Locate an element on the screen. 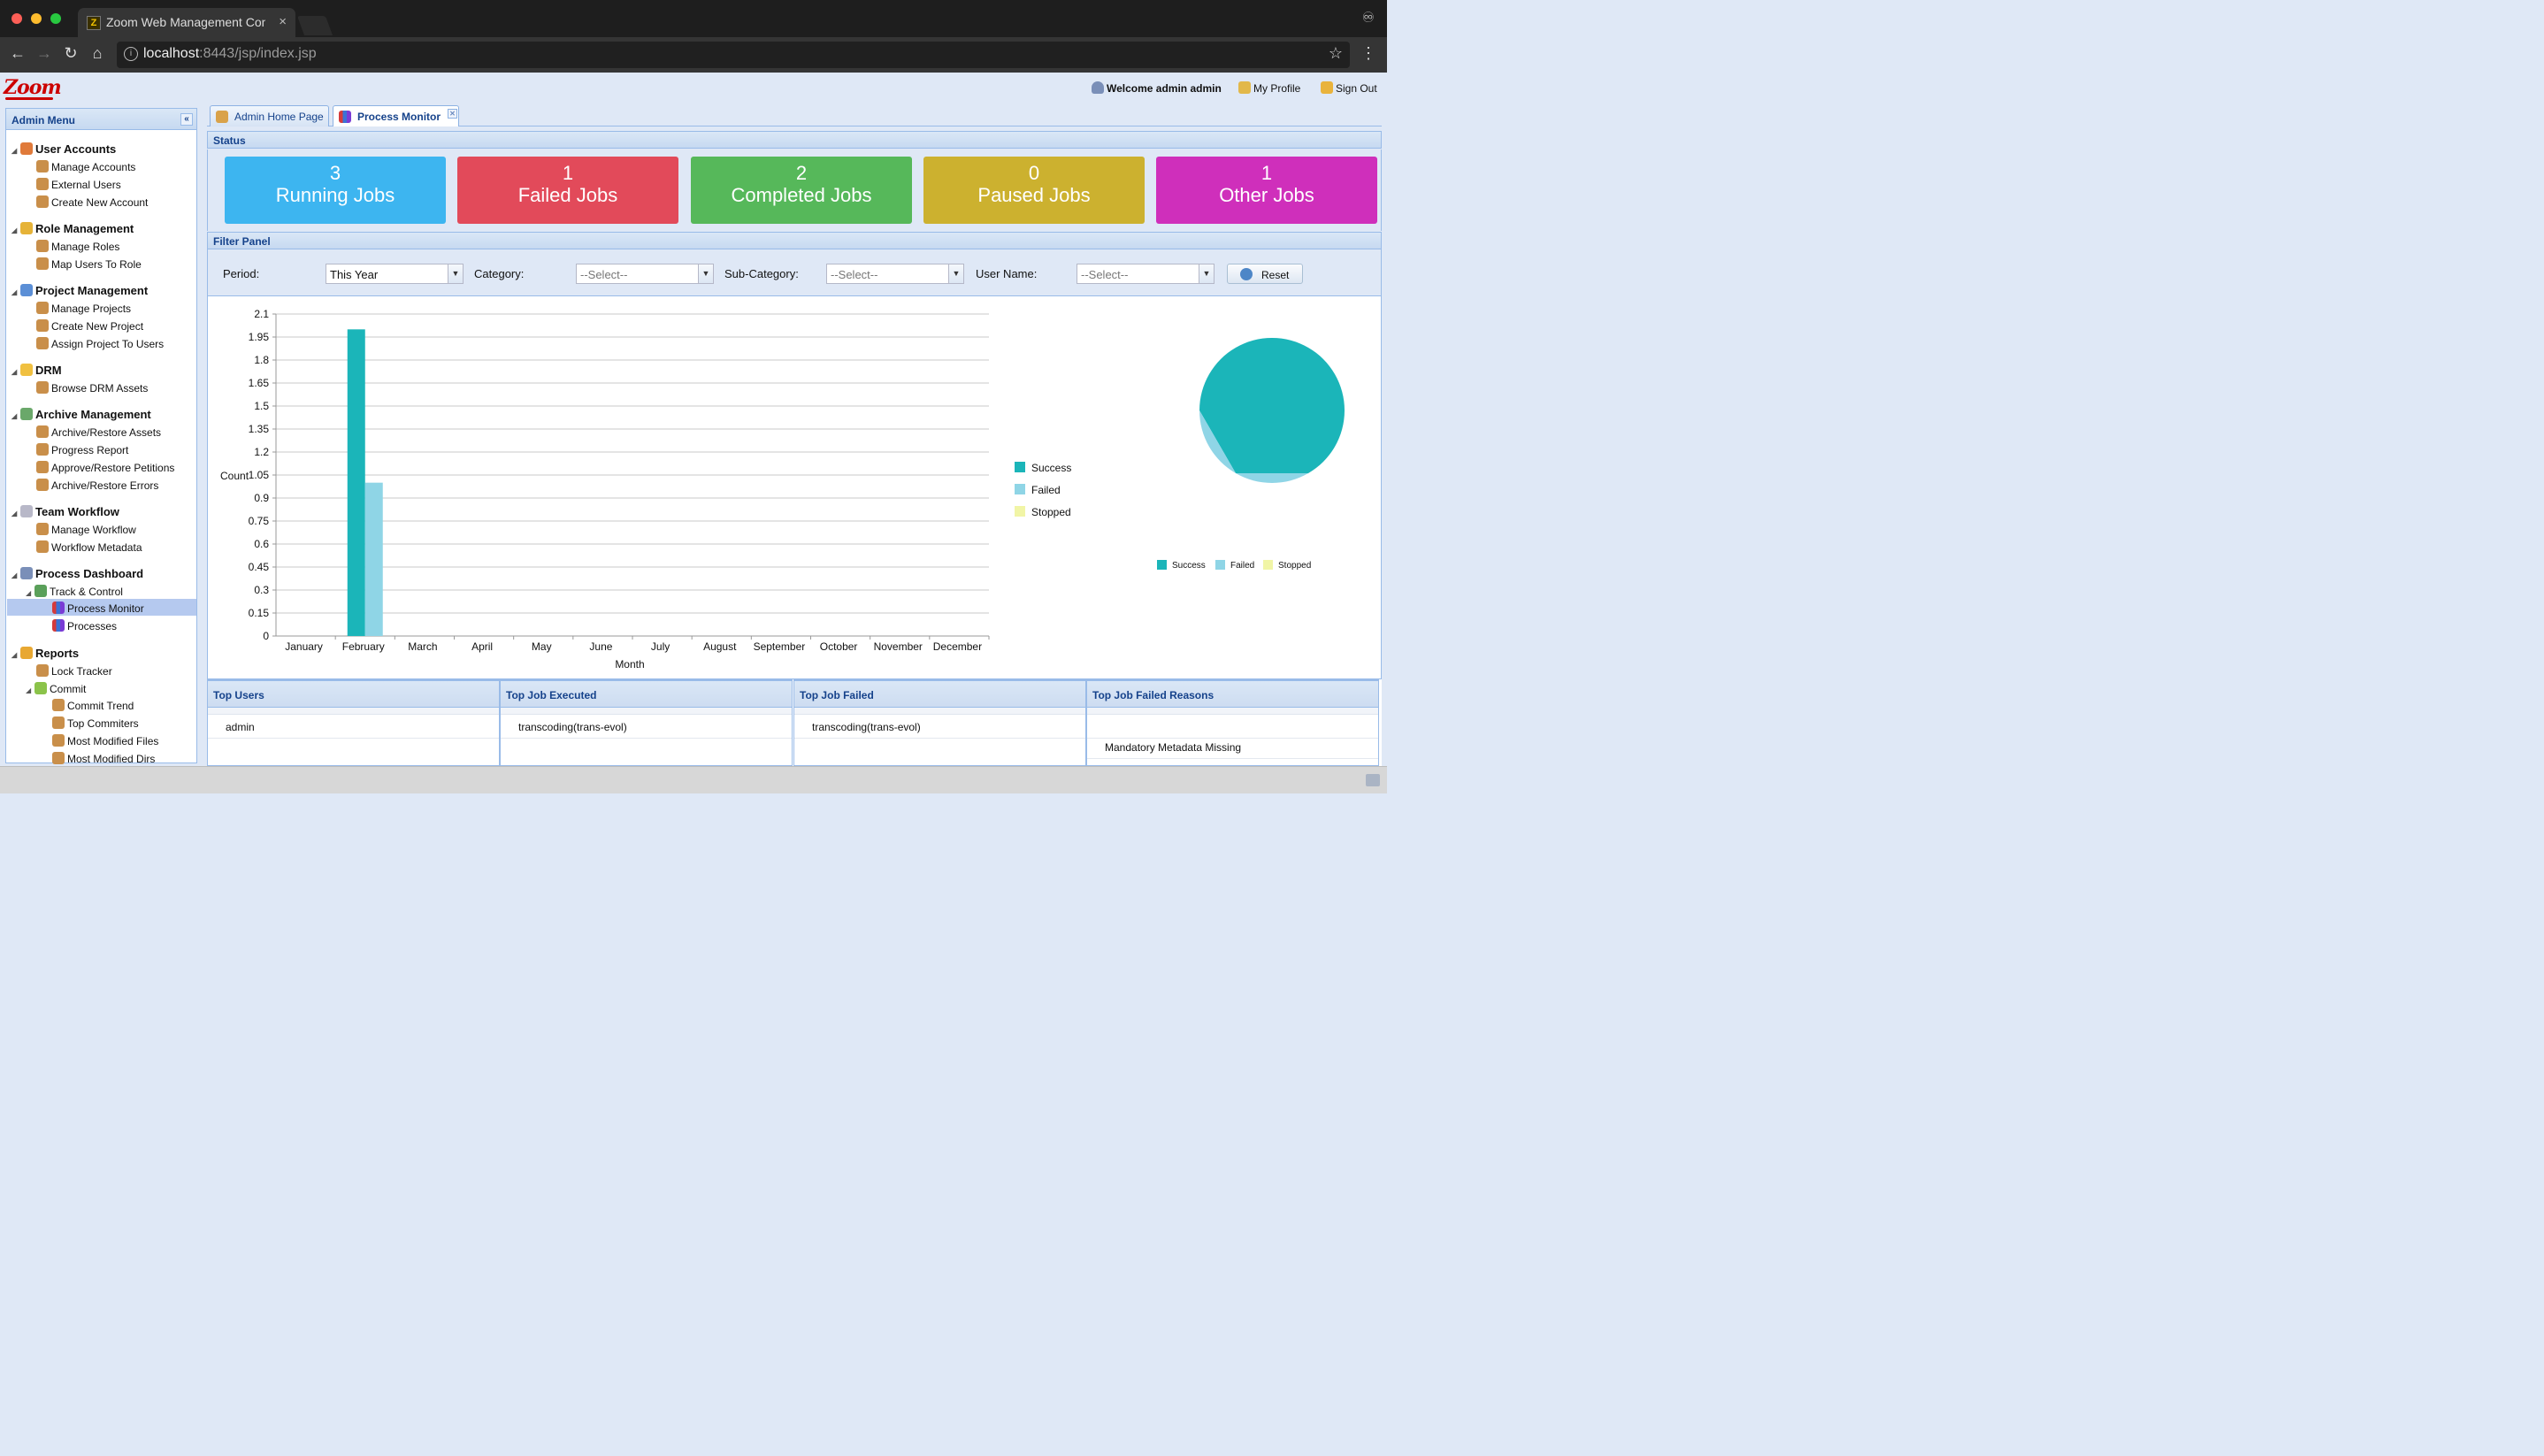  sidebar-item-track-control: ◢ Track & Control is located at coordinates (74, 592).